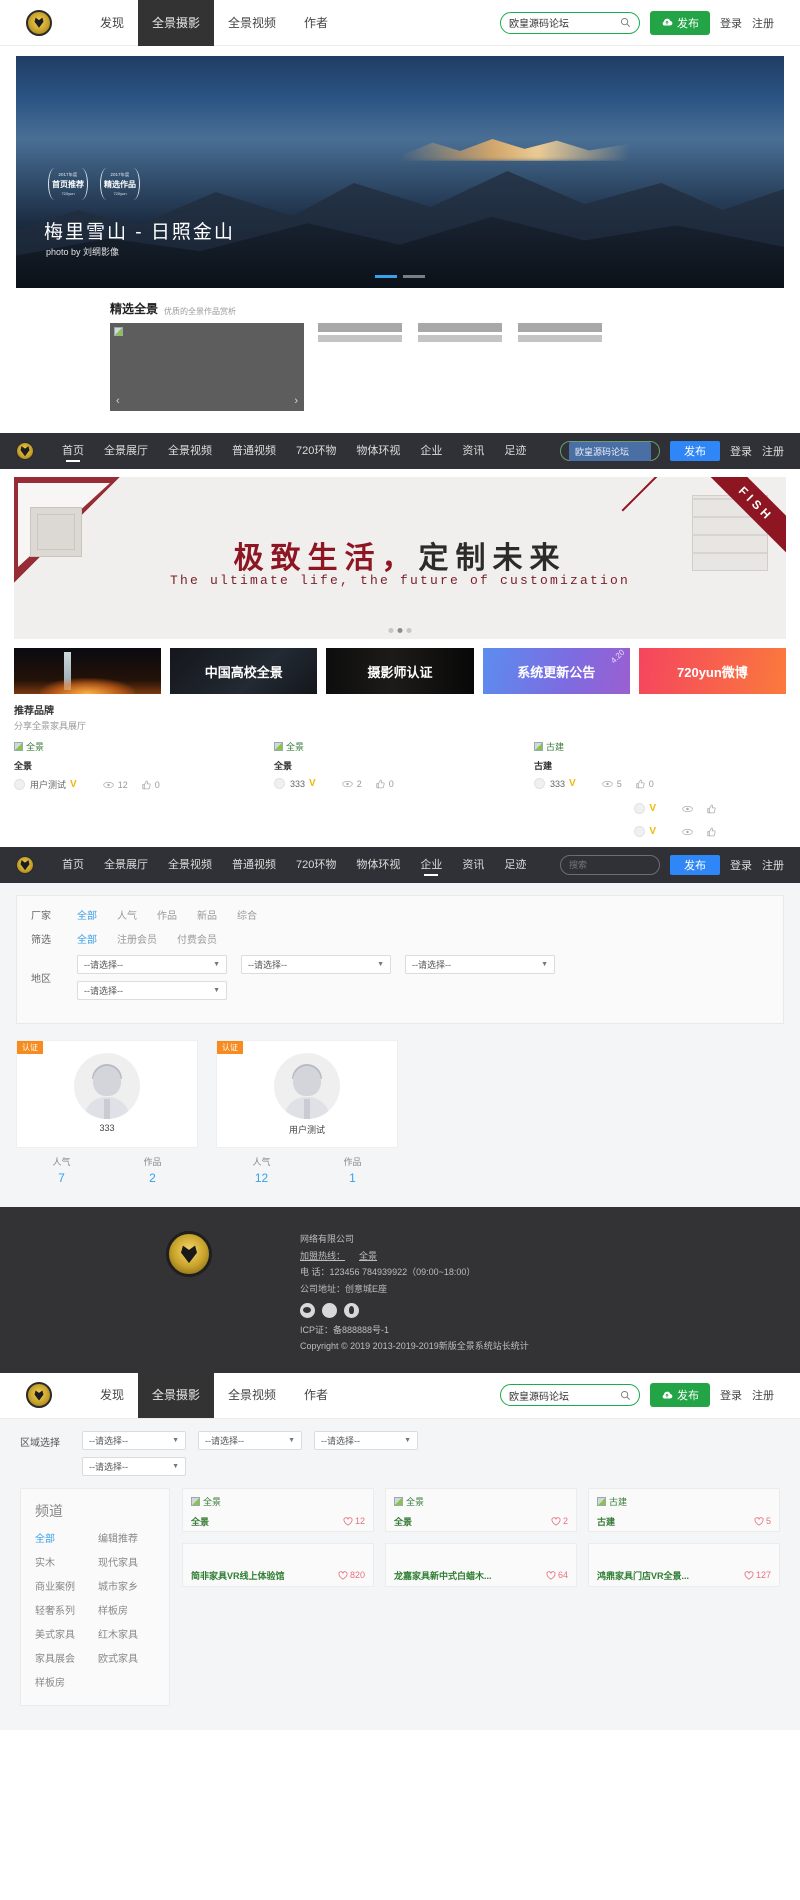 This screenshot has height=1900, width=800. What do you see at coordinates (316, 865) in the screenshot?
I see `nav-item-5: 720环物` at bounding box center [316, 865].